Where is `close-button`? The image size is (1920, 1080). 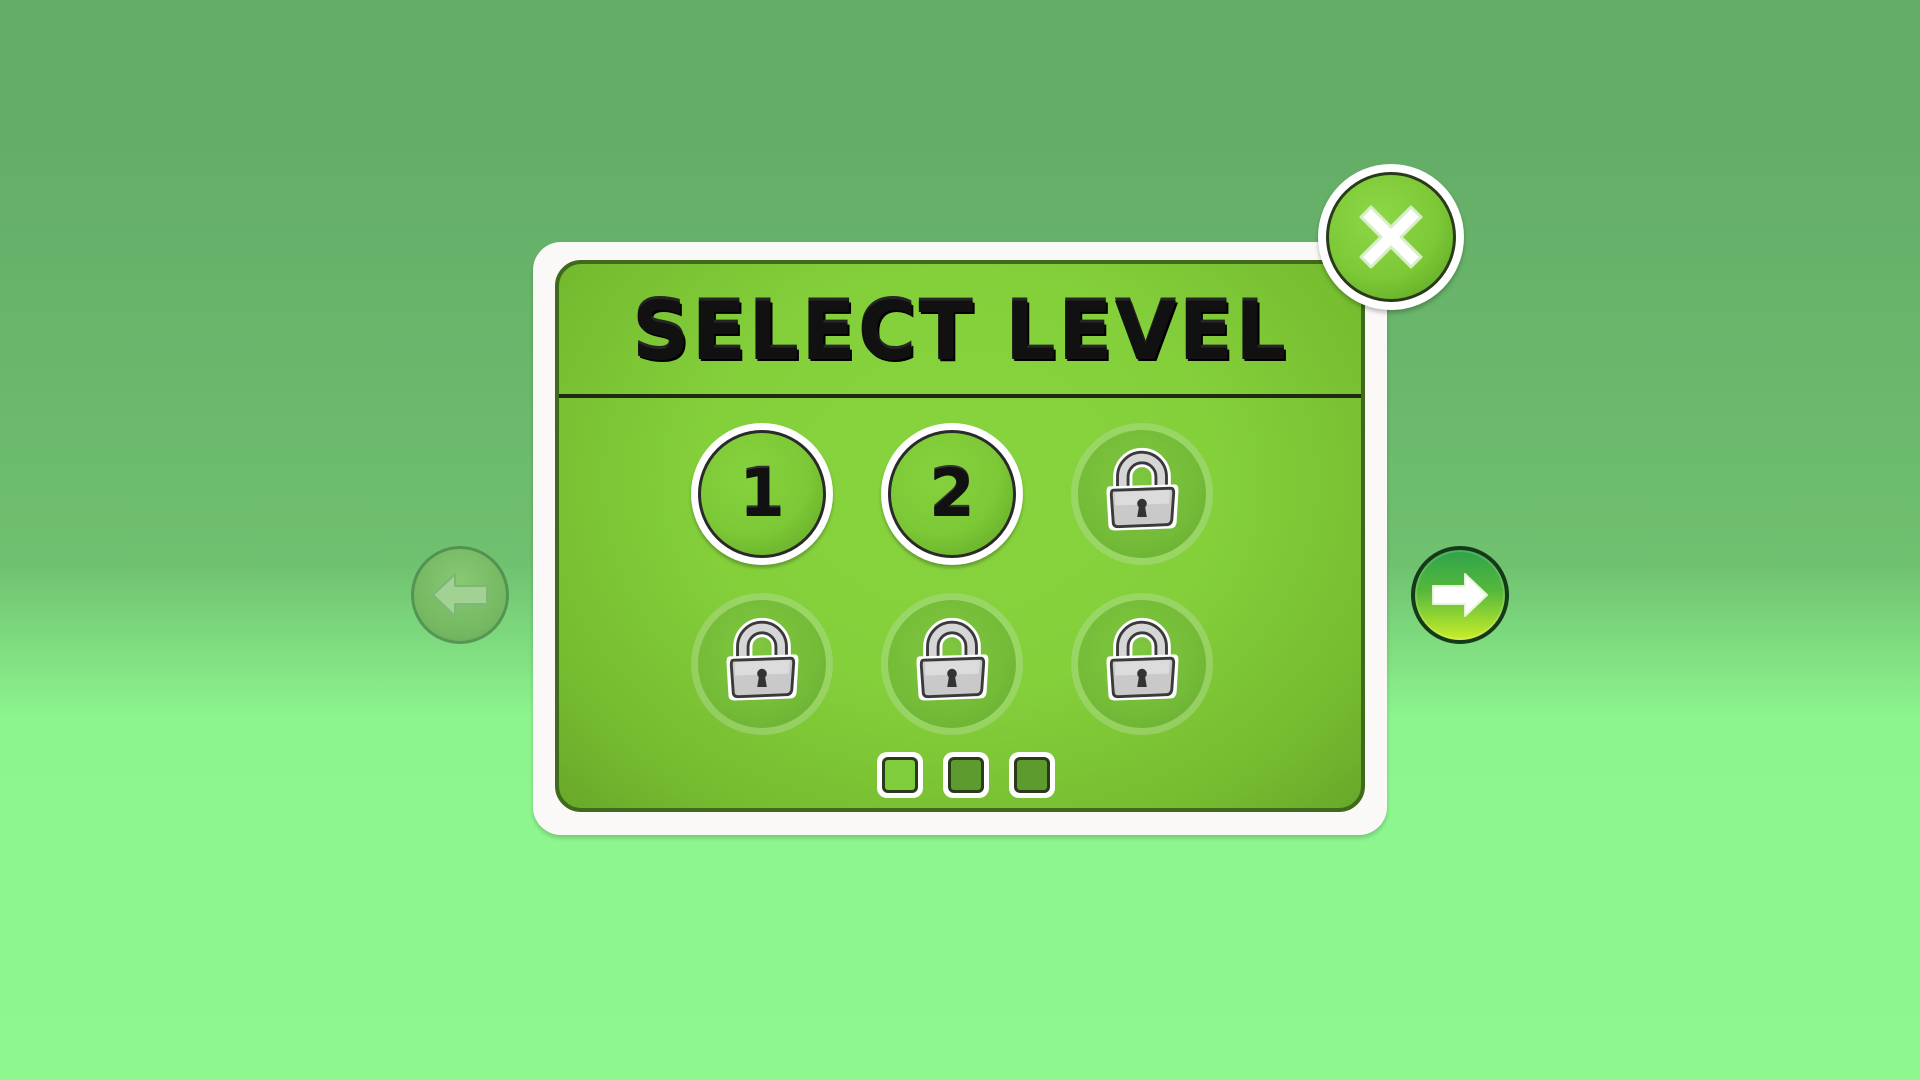
close-button is located at coordinates (1391, 237).